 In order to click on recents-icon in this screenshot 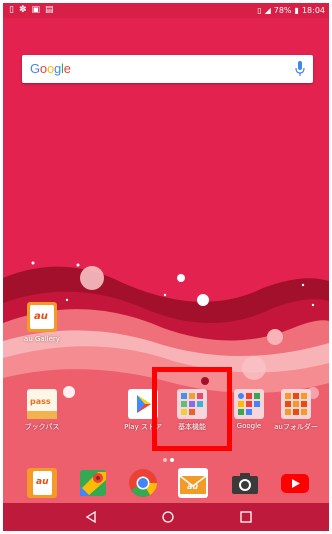, I will do `click(246, 517)`.